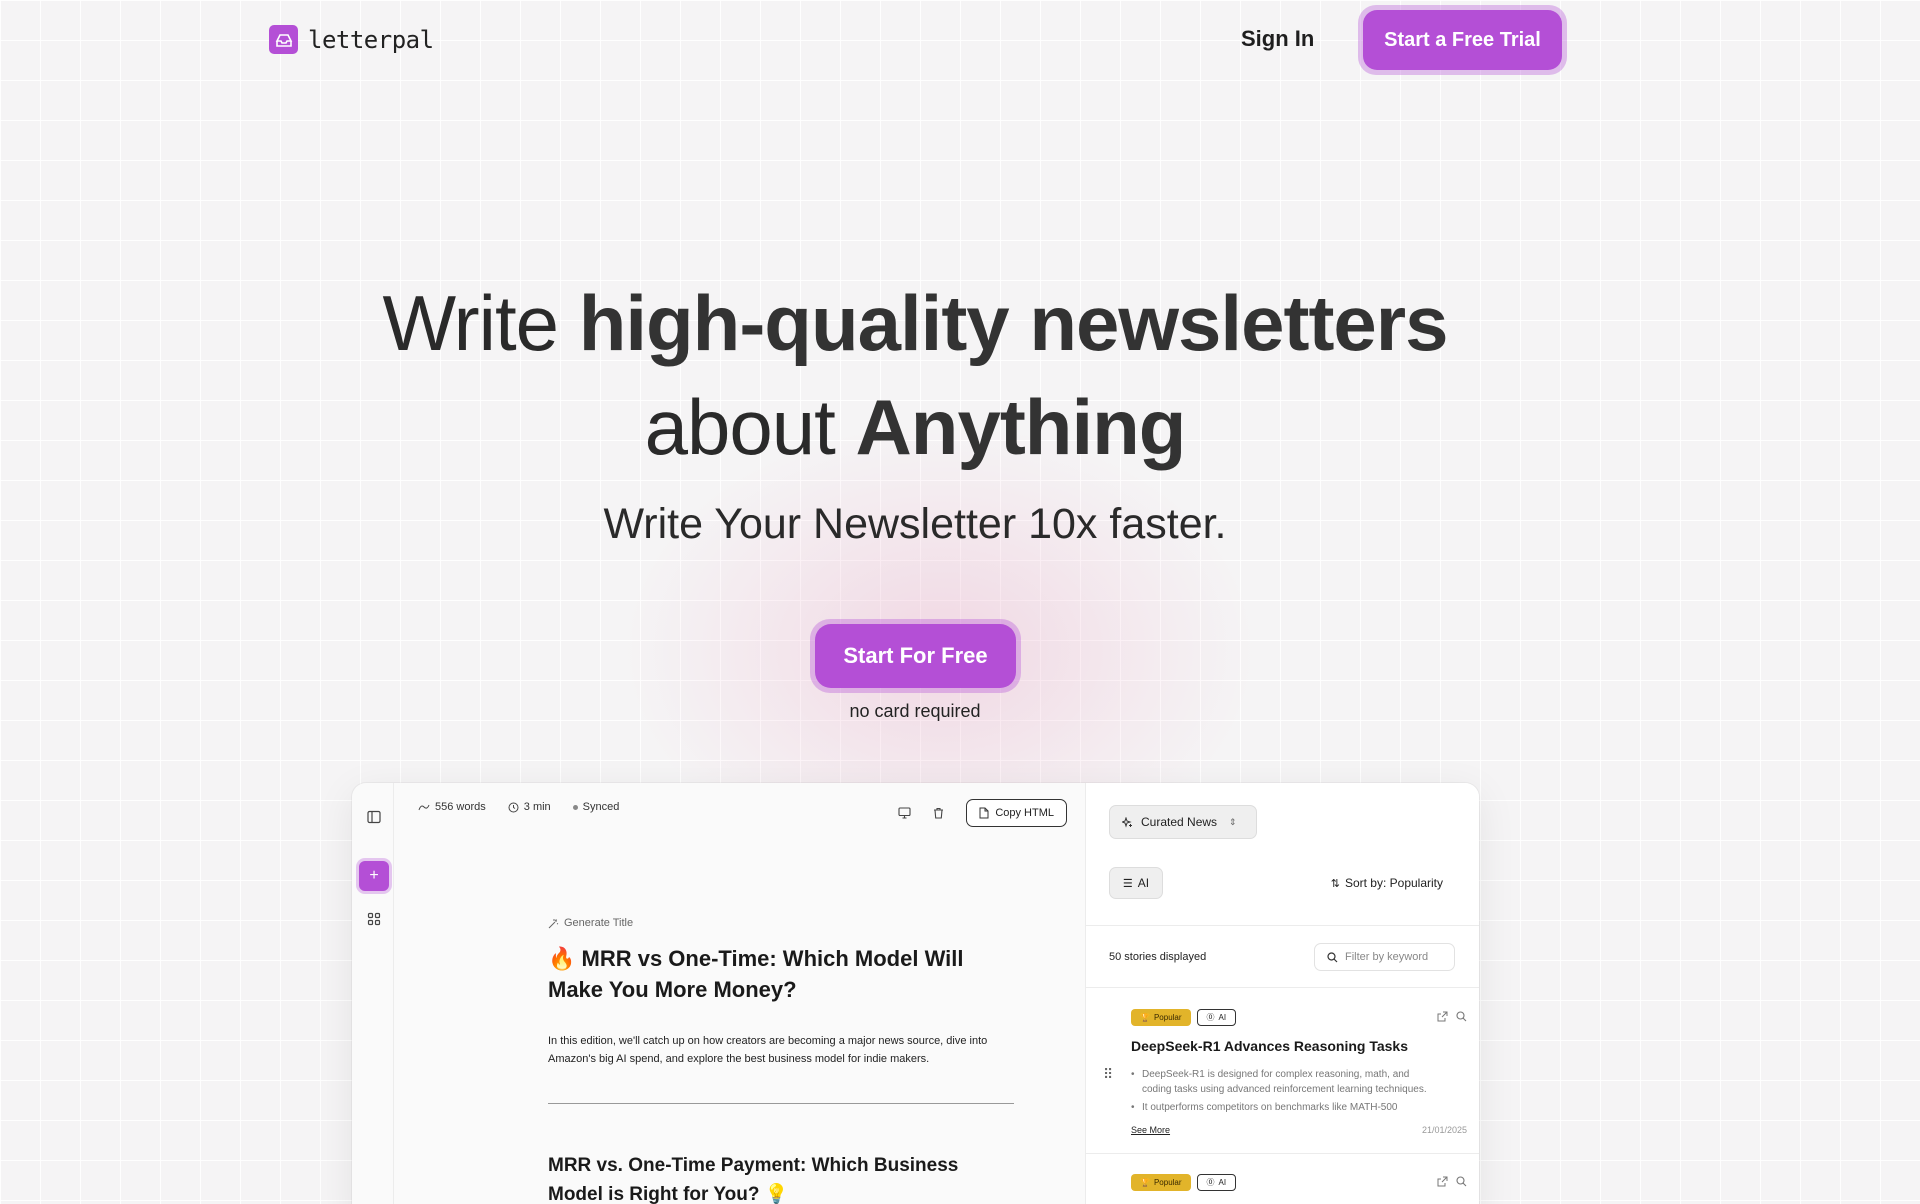  I want to click on keyword-filter-input: Filter by keyword, so click(1384, 957).